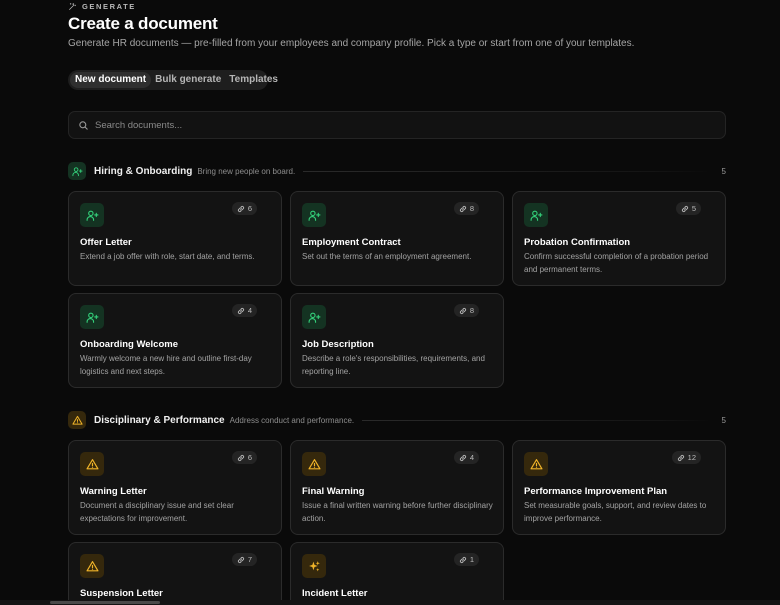 The image size is (780, 605). Describe the element at coordinates (72, 6) in the screenshot. I see `magic-wand-icon` at that location.